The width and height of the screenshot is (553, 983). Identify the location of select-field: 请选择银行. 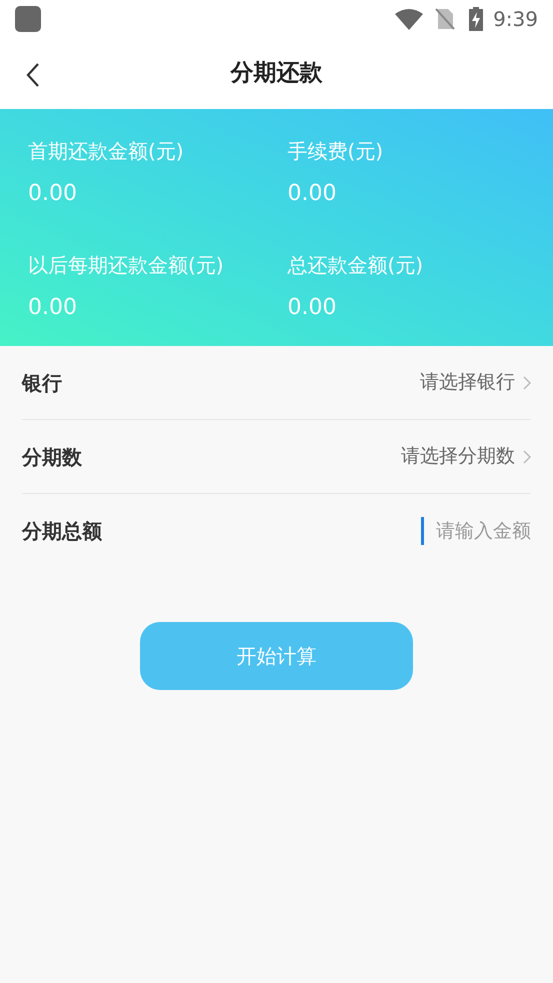
(475, 382).